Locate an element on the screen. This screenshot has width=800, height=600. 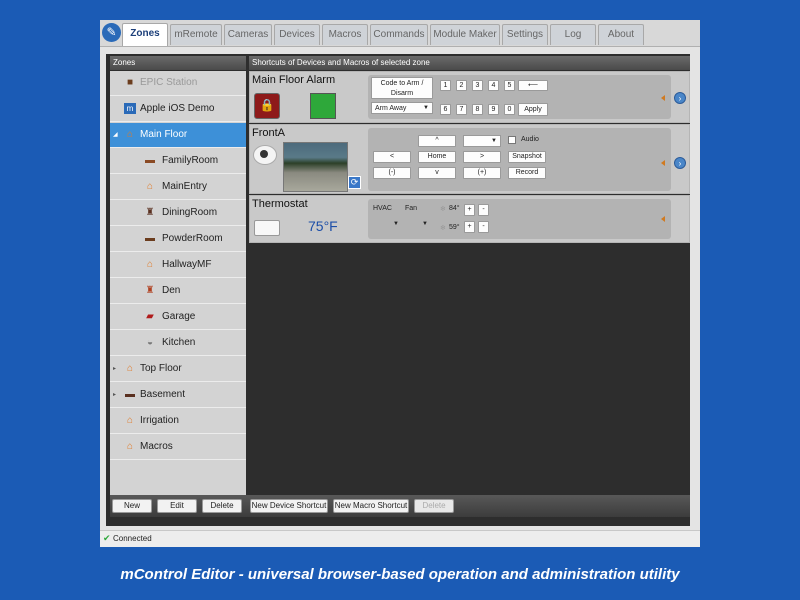
zone-item-epic-station: ■ EPIC Station is located at coordinates (178, 83).